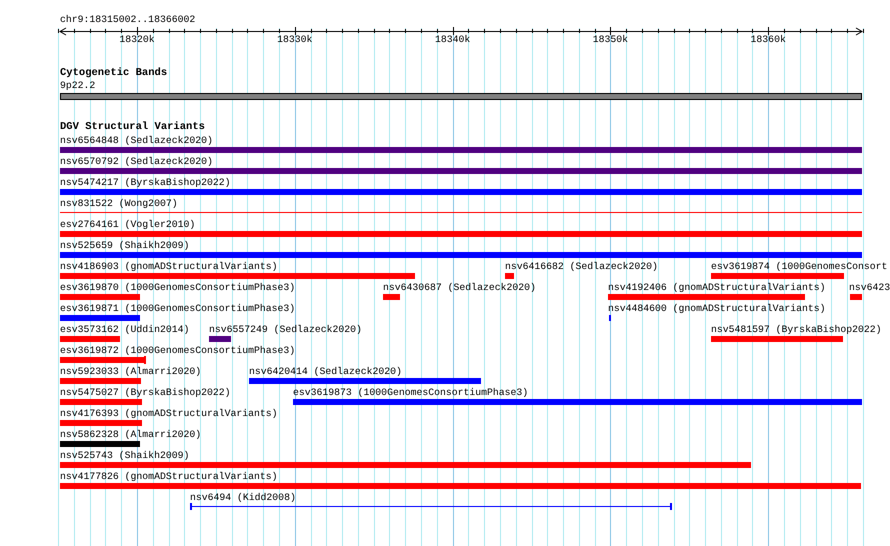 The image size is (890, 546). What do you see at coordinates (125, 329) in the screenshot?
I see `variant-label: esv3573162 (Uddin2014)` at bounding box center [125, 329].